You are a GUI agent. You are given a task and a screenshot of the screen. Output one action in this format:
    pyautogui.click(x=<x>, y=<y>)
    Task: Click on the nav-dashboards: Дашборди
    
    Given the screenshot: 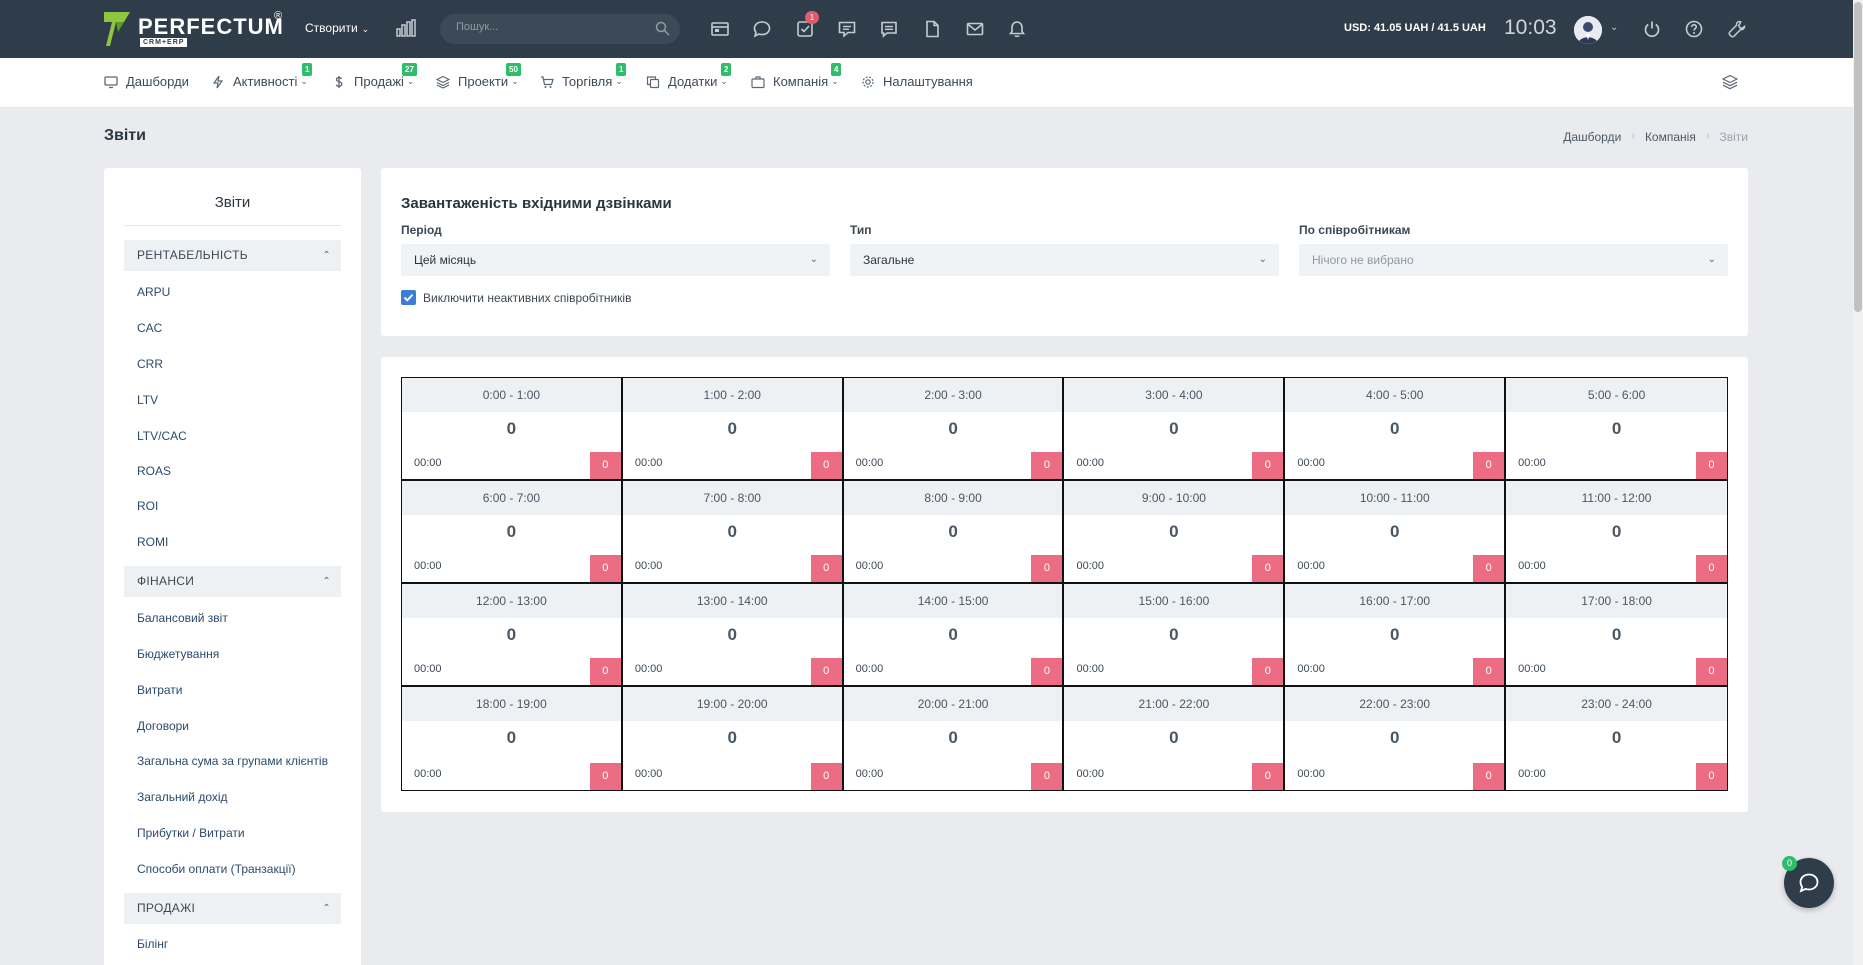 What is the action you would take?
    pyautogui.click(x=146, y=81)
    